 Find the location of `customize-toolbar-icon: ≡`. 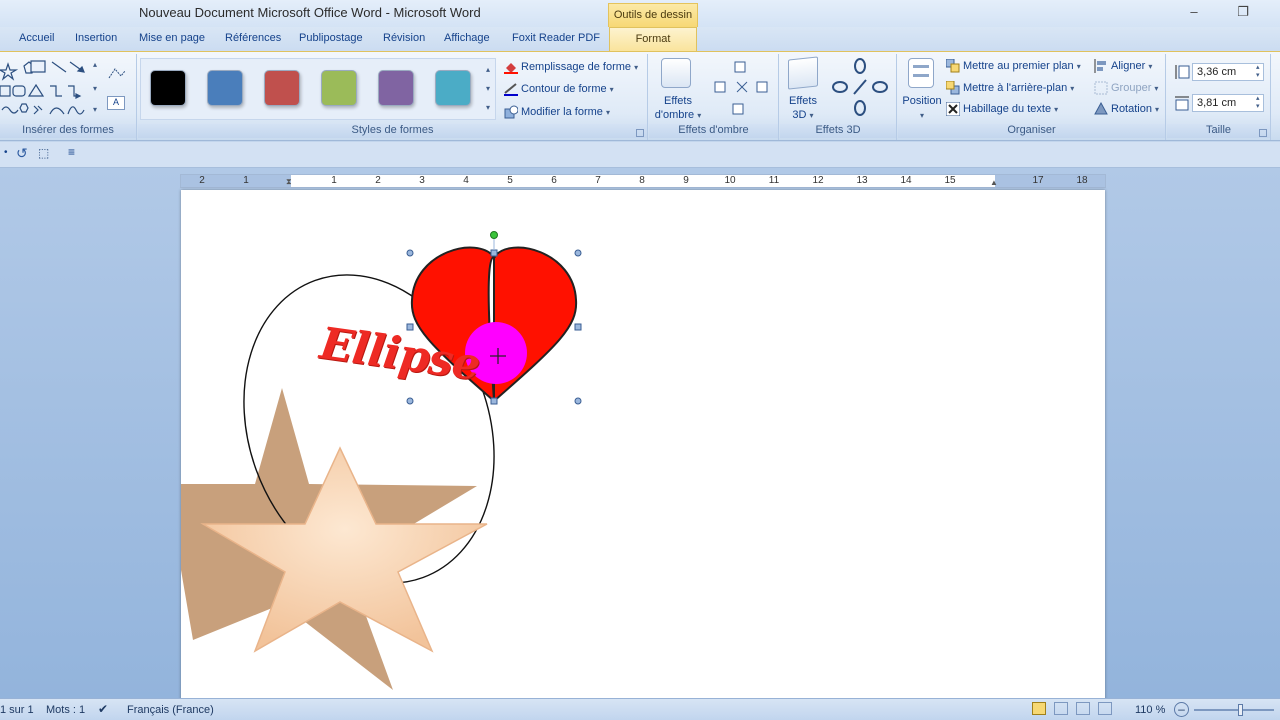

customize-toolbar-icon: ≡ is located at coordinates (71, 152).